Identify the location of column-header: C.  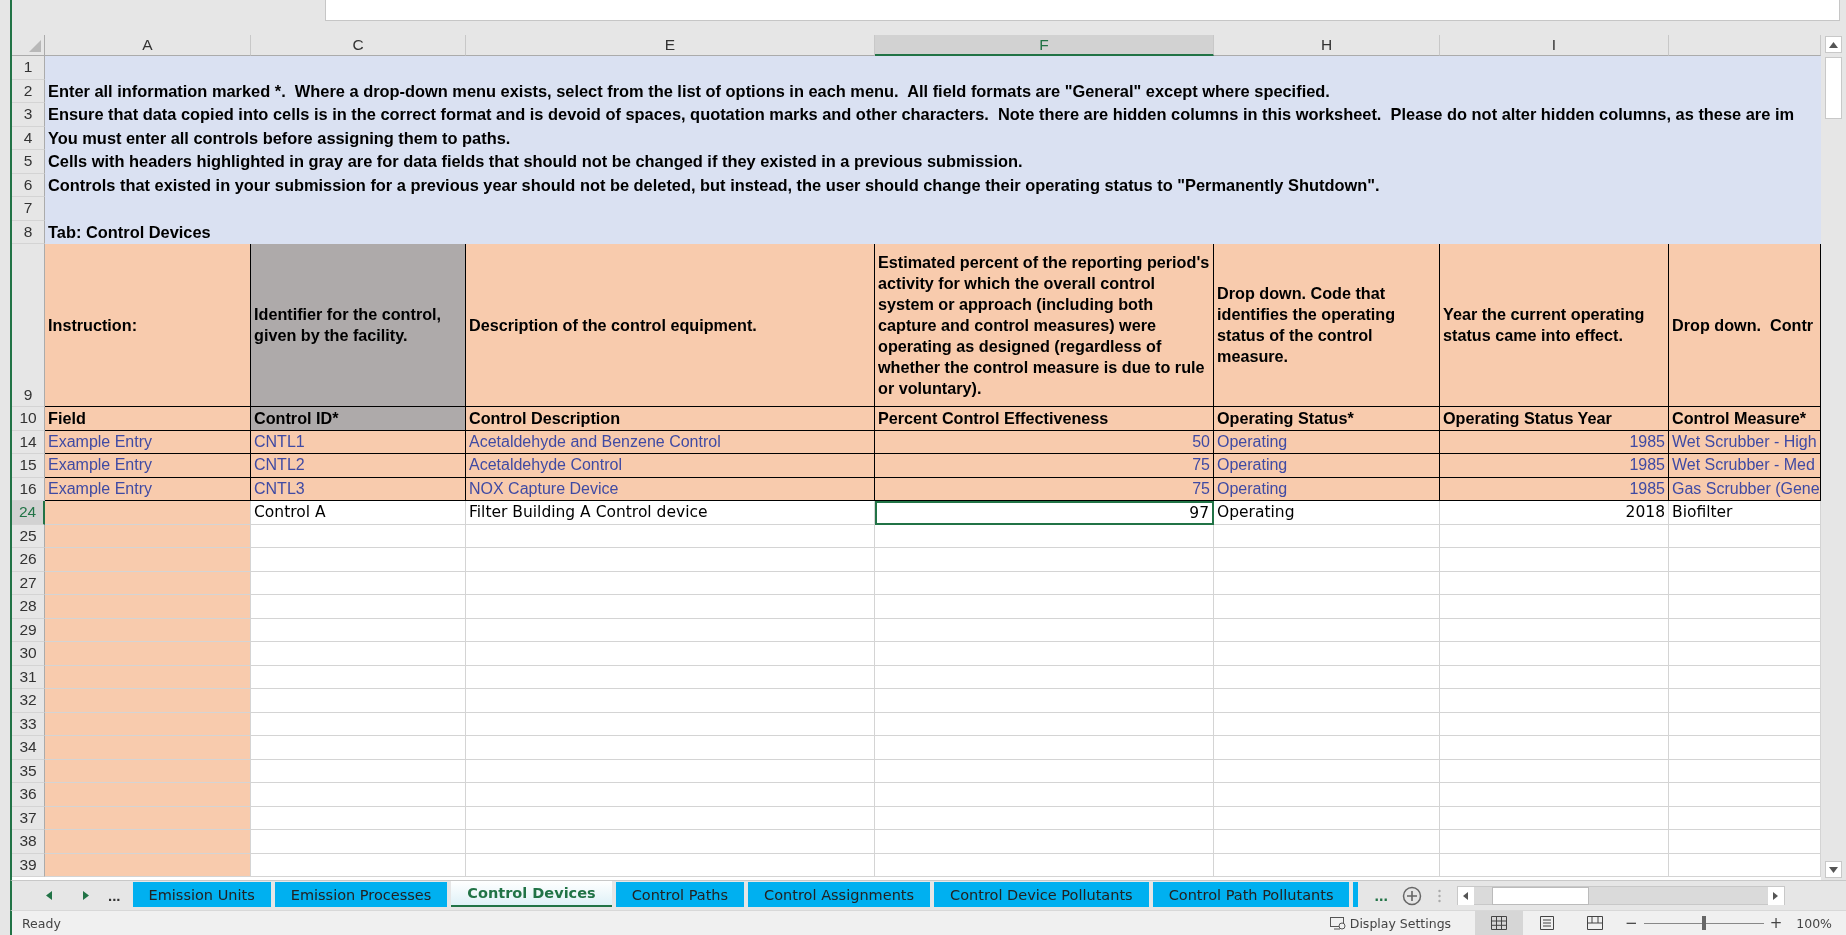
(358, 45).